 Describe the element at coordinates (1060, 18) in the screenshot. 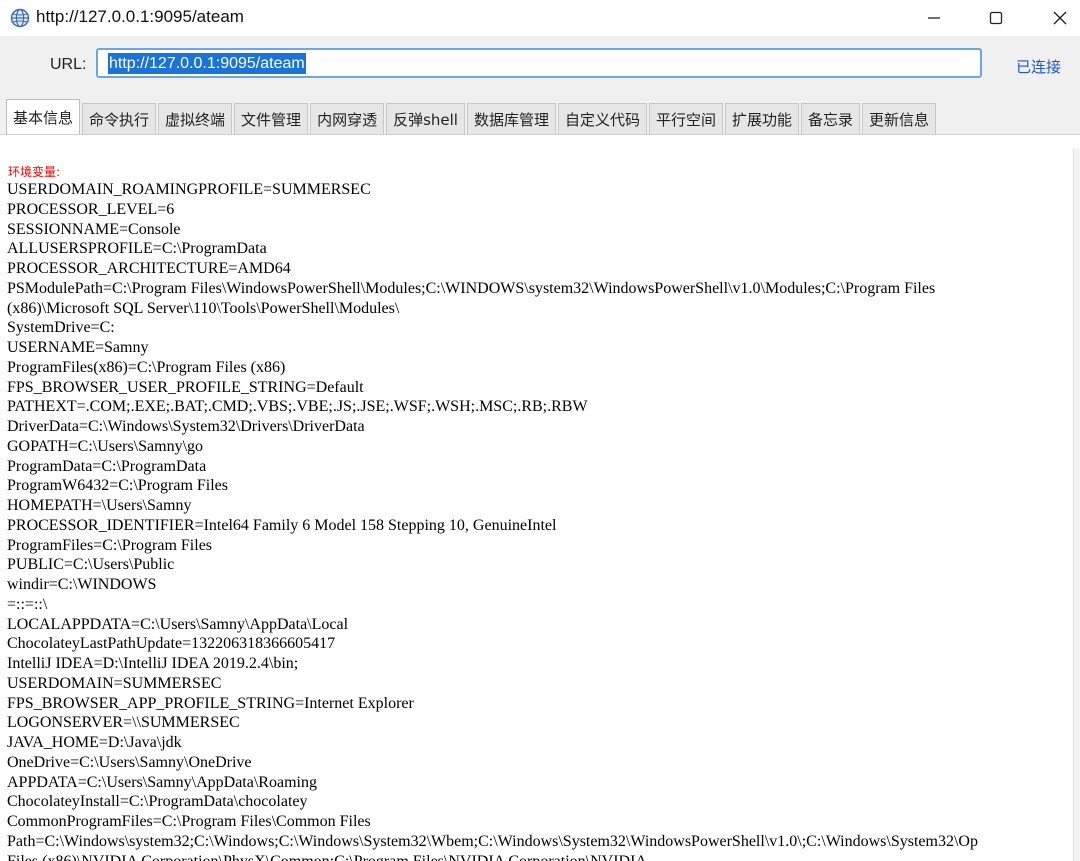

I see `close-icon` at that location.